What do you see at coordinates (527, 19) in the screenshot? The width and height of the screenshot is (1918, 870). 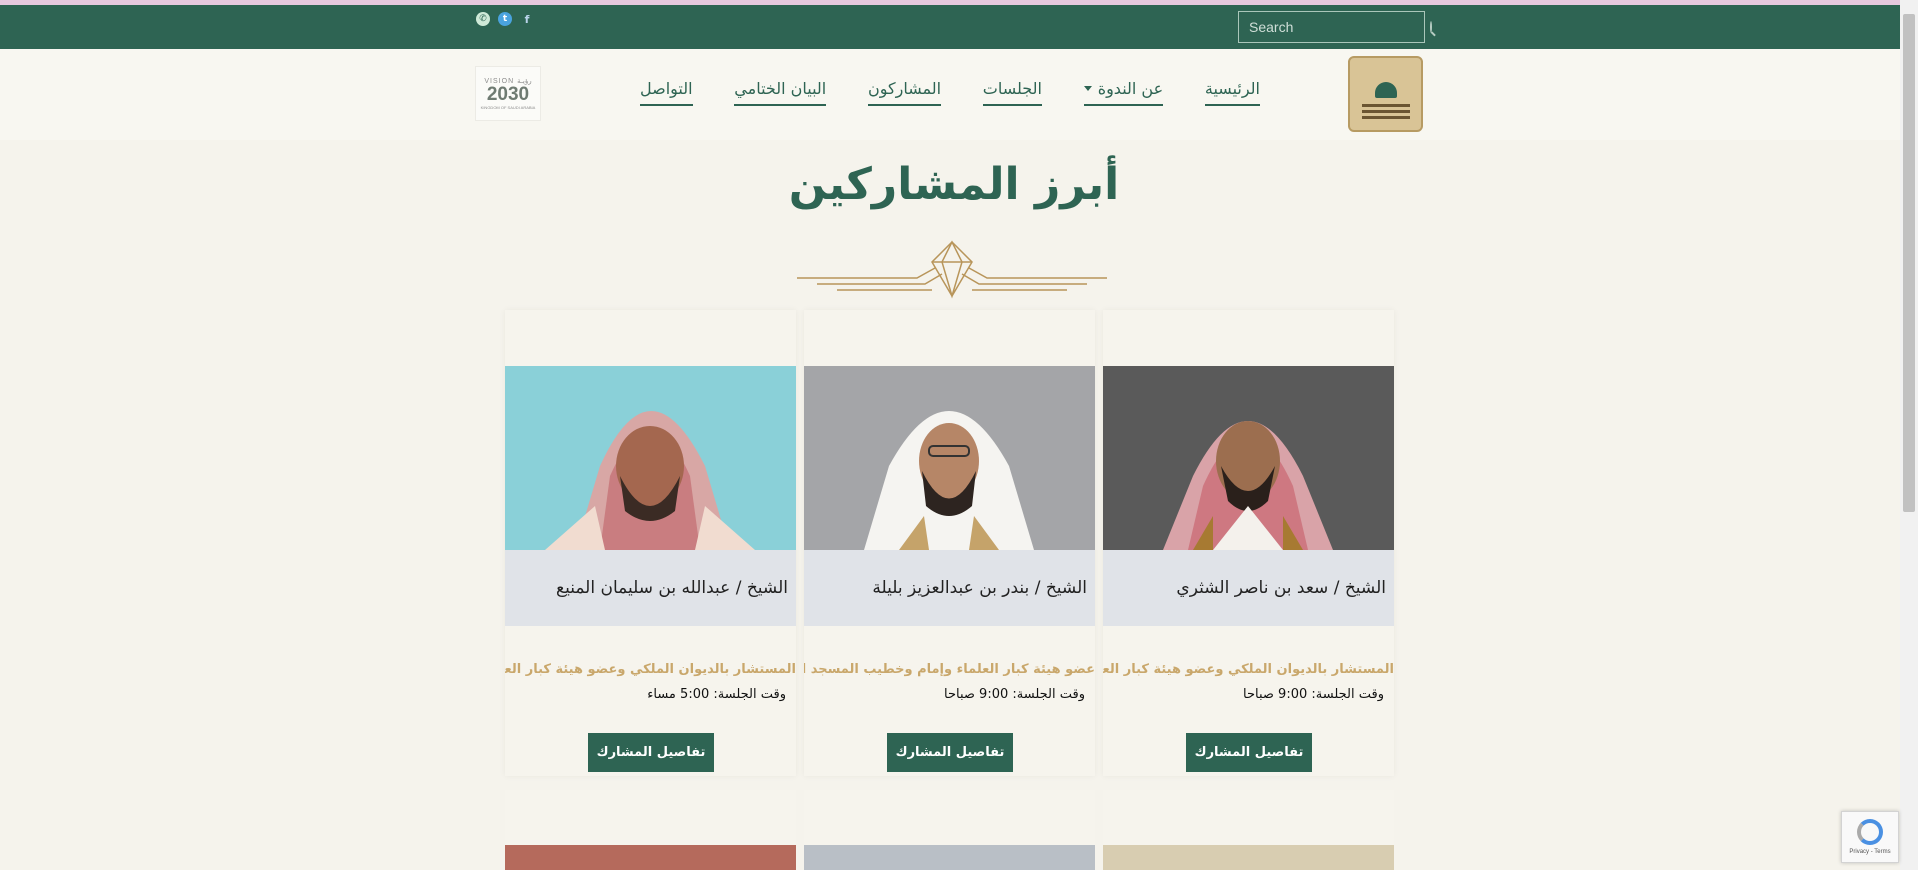 I see `facebook-icon: f` at bounding box center [527, 19].